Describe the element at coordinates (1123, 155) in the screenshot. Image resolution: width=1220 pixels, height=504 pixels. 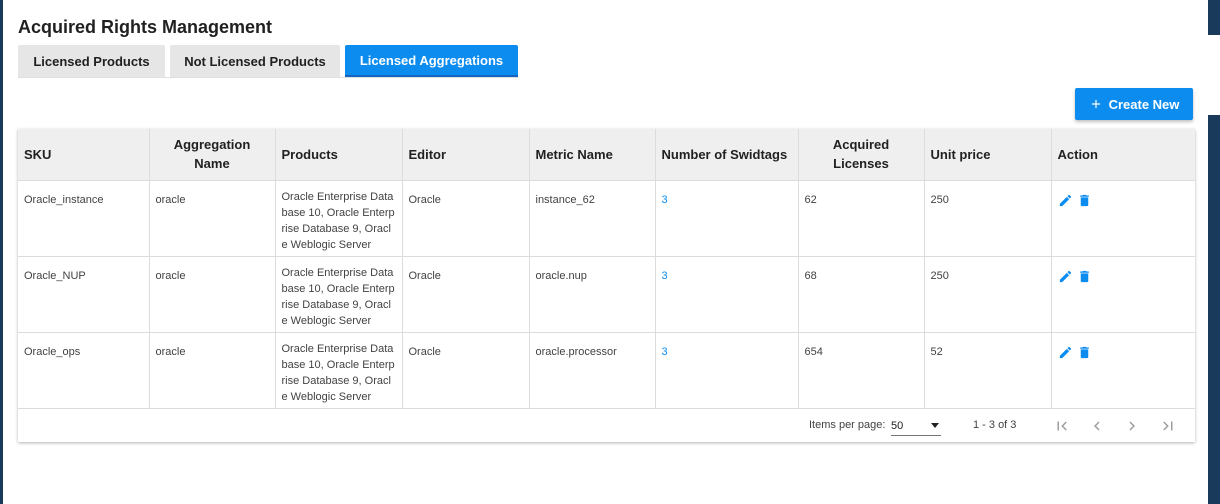
I see `column-header-action: Action` at that location.